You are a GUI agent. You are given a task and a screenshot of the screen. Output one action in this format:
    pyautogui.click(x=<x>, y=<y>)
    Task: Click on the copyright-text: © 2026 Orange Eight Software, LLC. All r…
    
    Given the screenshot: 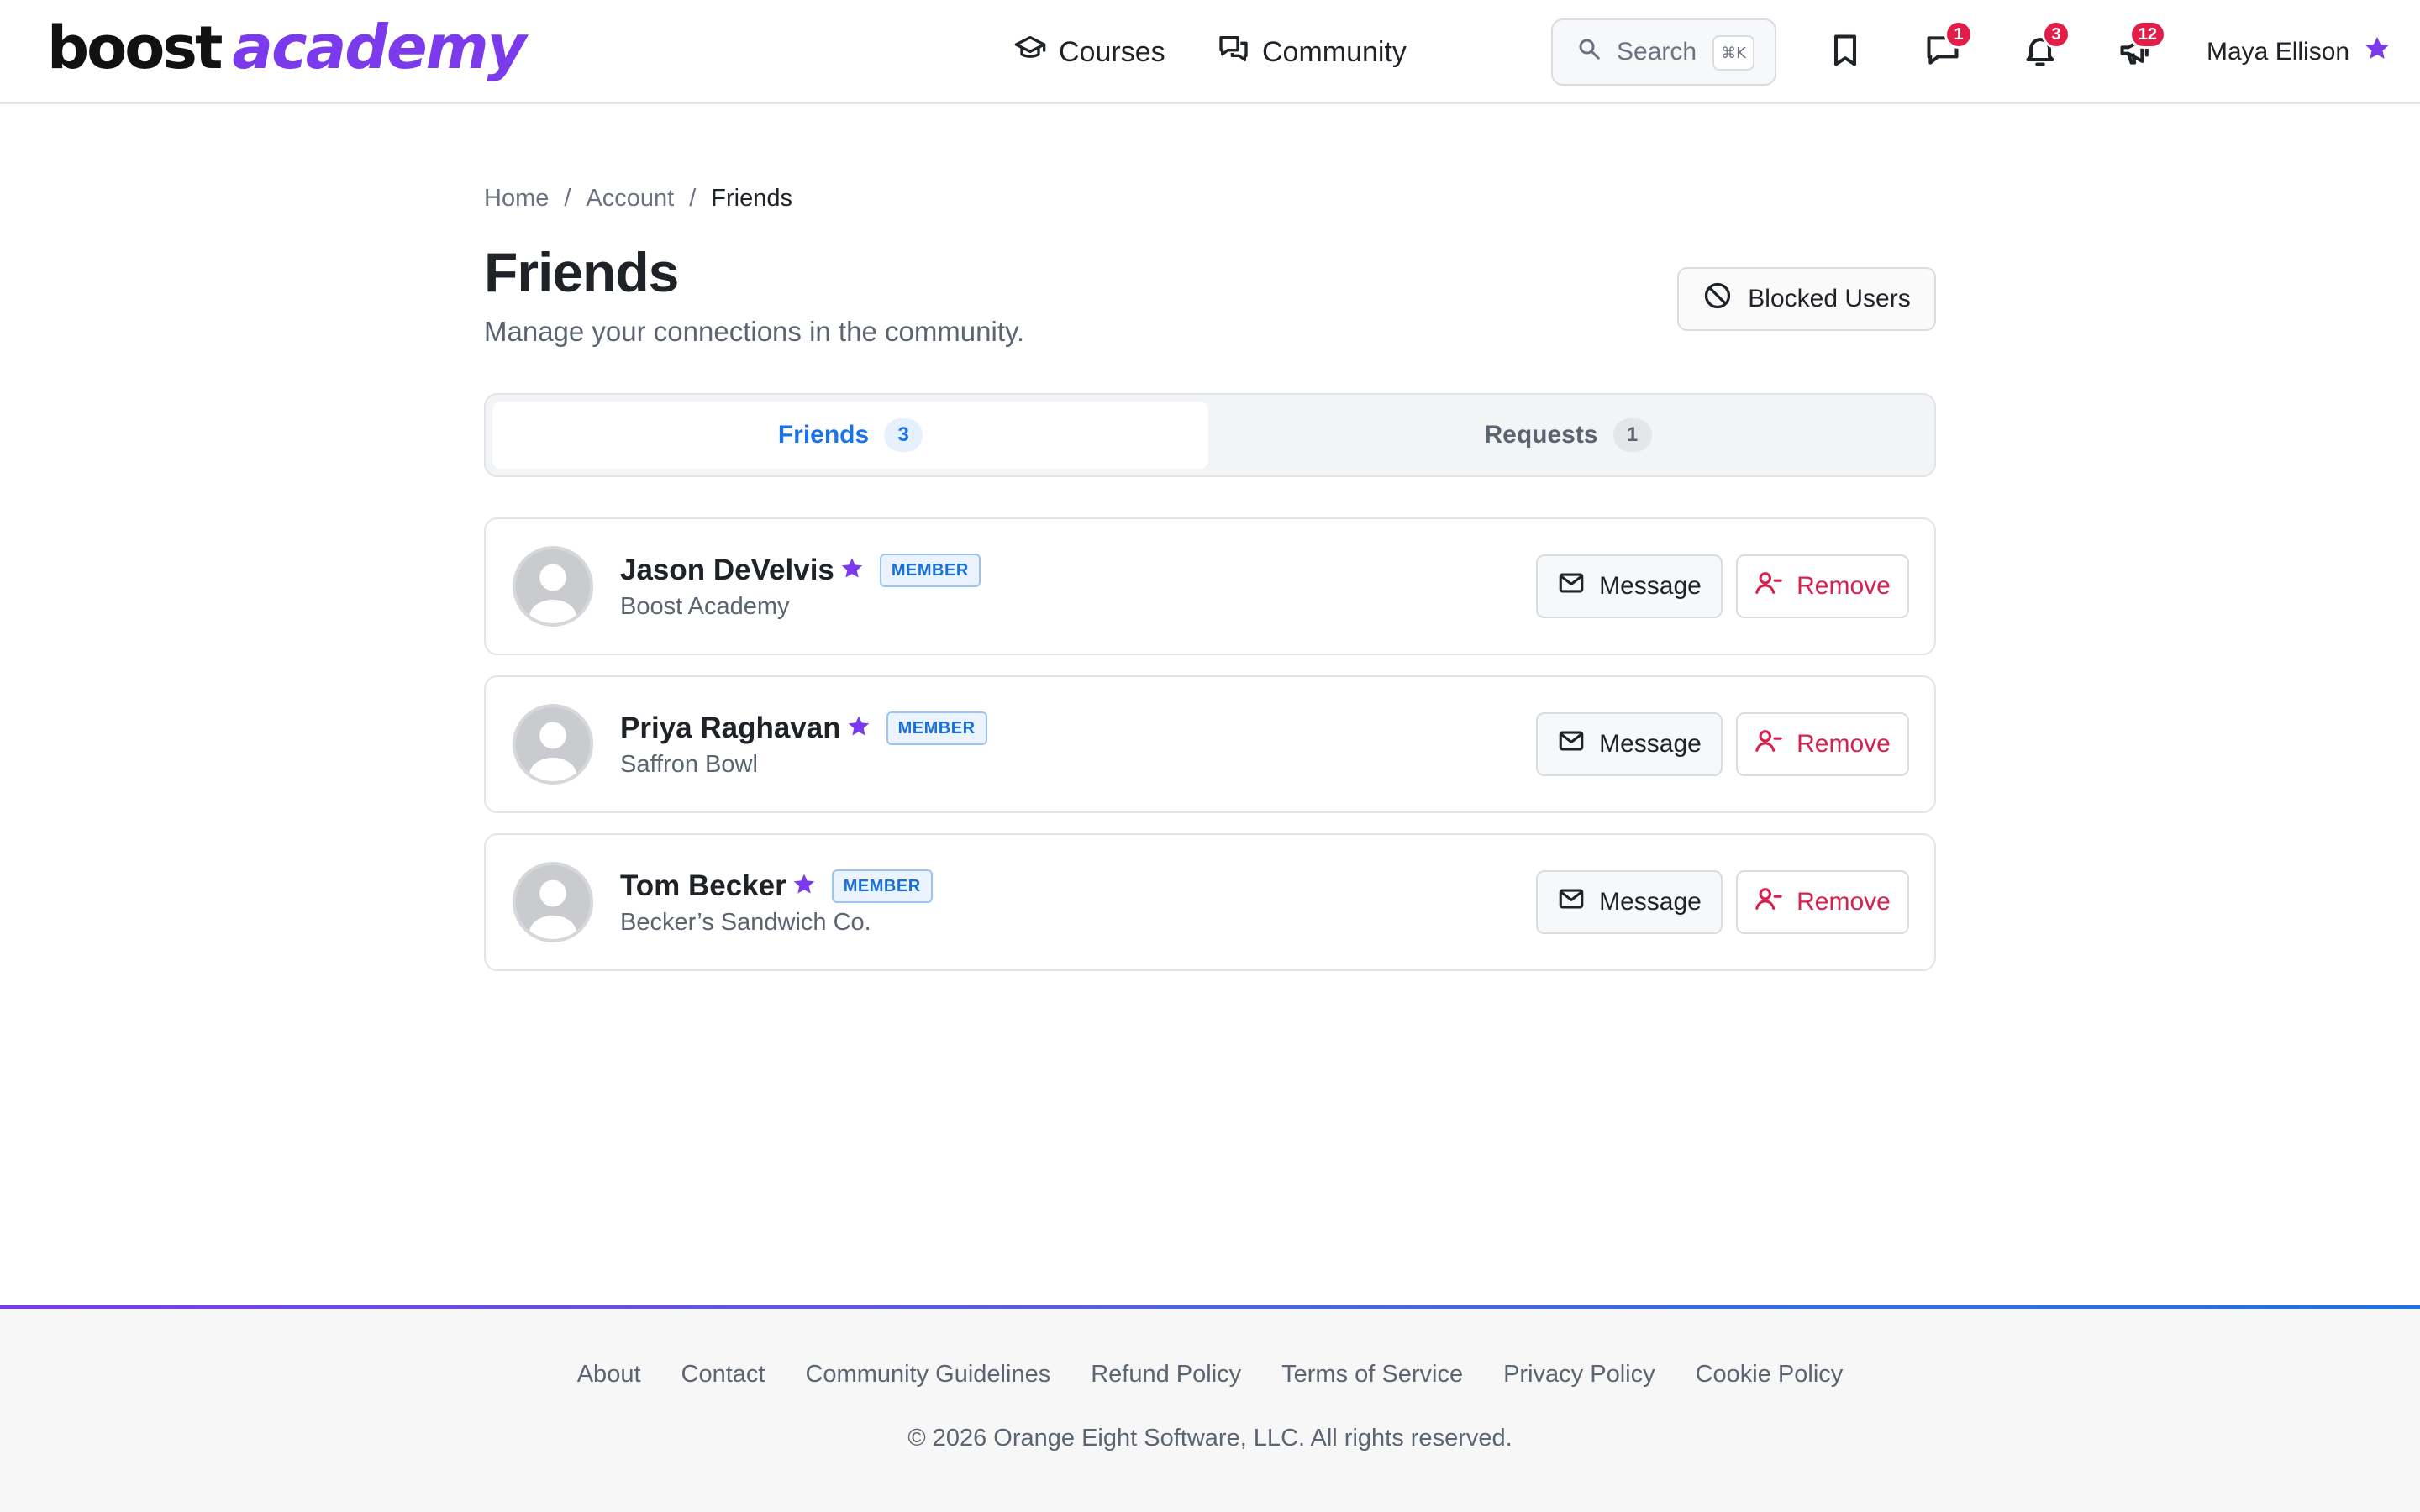 What is the action you would take?
    pyautogui.click(x=1210, y=1438)
    